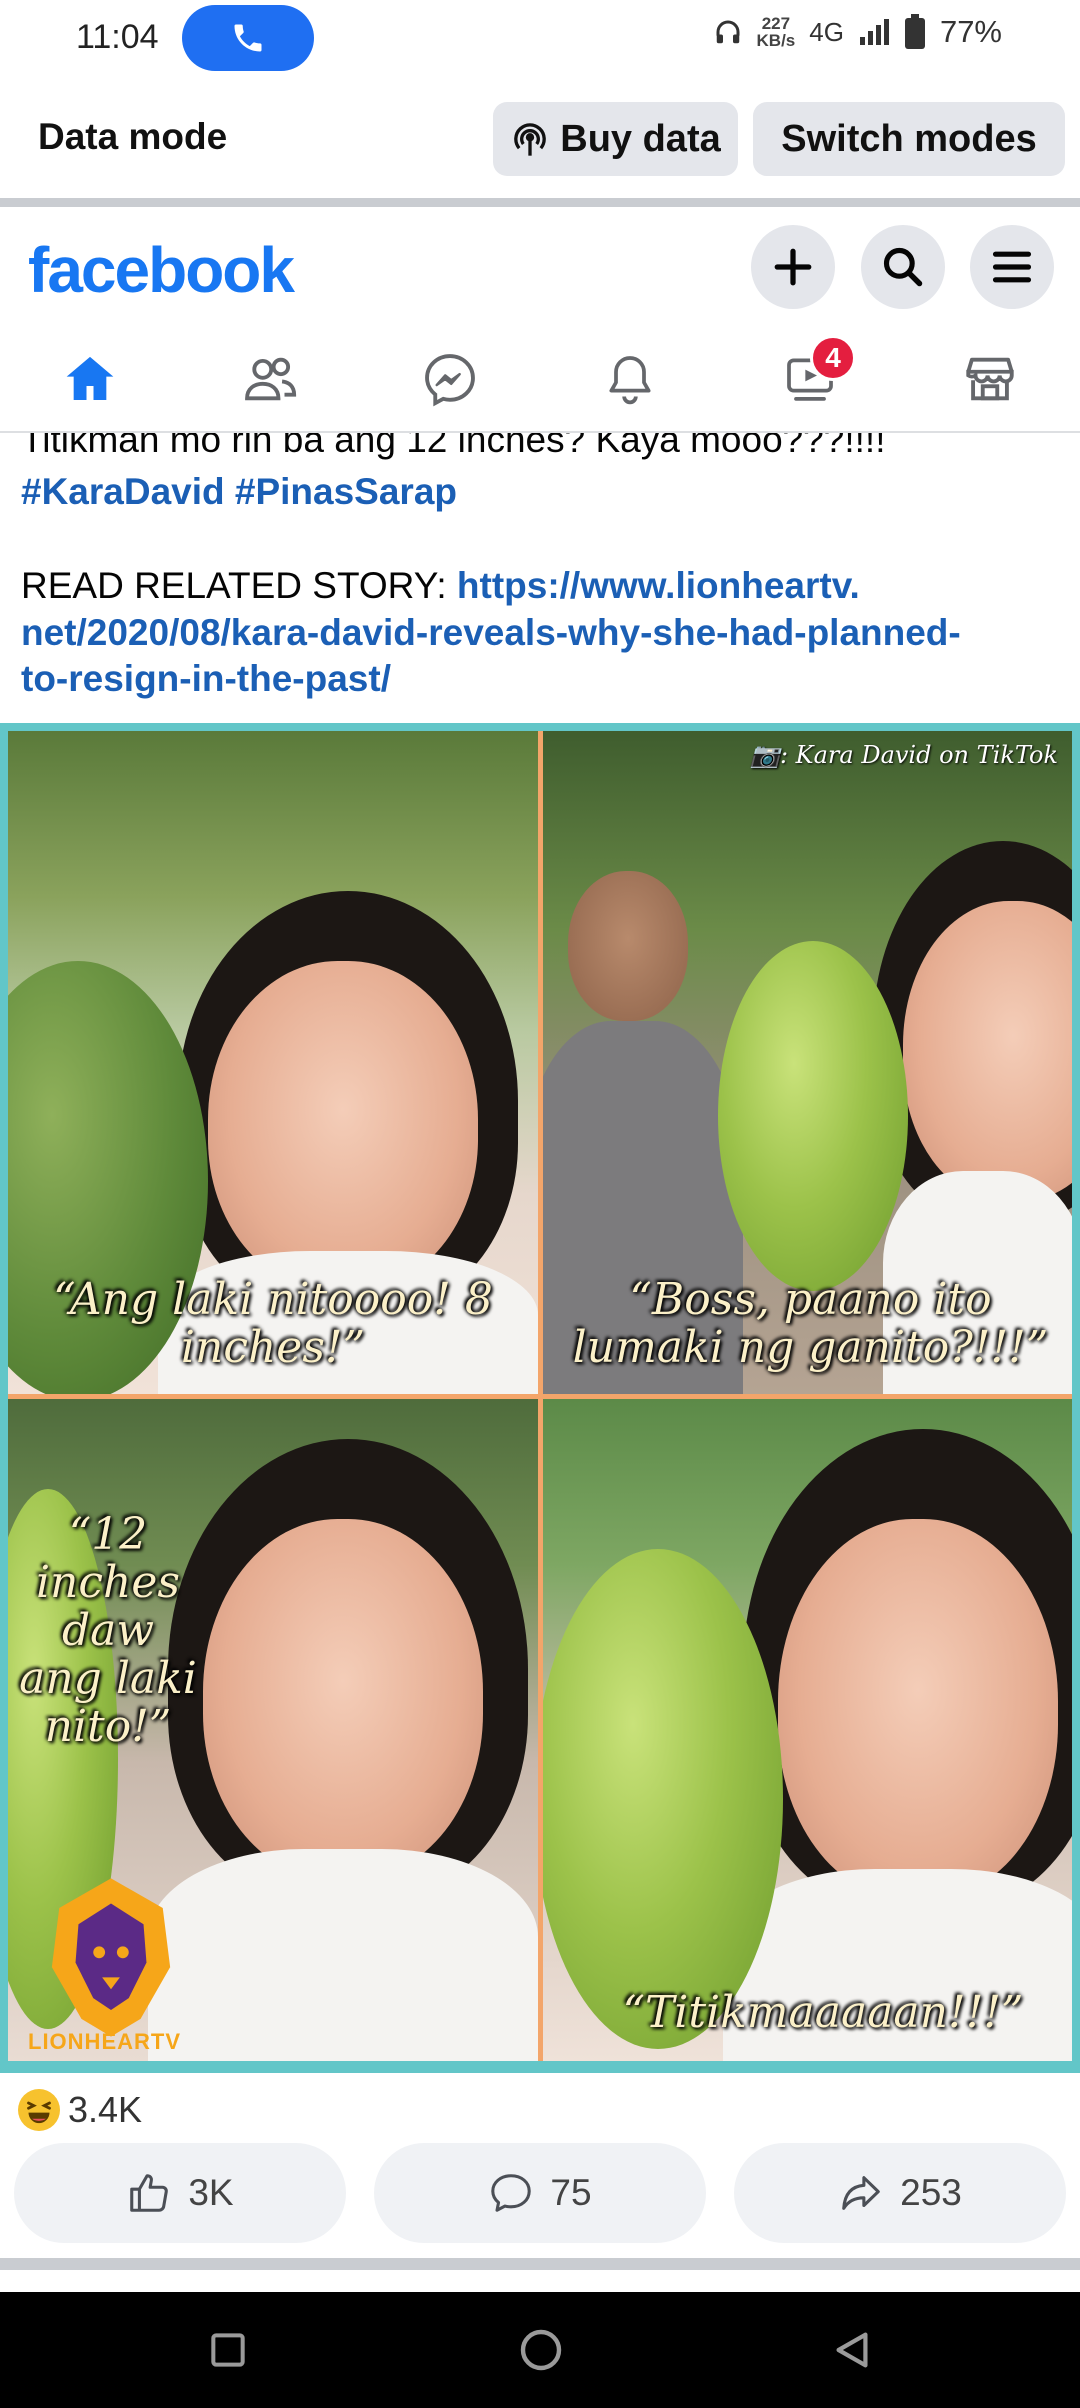  I want to click on post-actions: 3K 75 253, so click(540, 2195).